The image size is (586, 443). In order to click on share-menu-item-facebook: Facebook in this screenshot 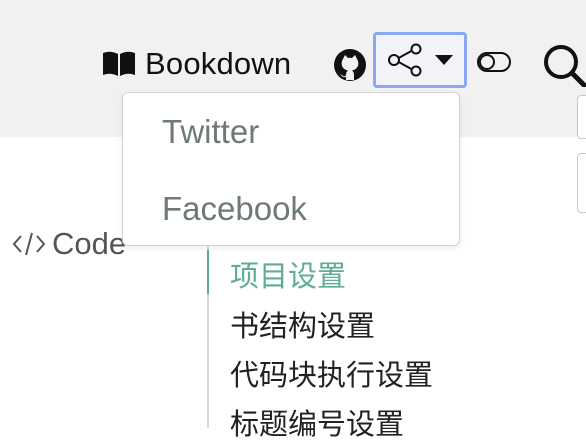, I will do `click(234, 209)`.